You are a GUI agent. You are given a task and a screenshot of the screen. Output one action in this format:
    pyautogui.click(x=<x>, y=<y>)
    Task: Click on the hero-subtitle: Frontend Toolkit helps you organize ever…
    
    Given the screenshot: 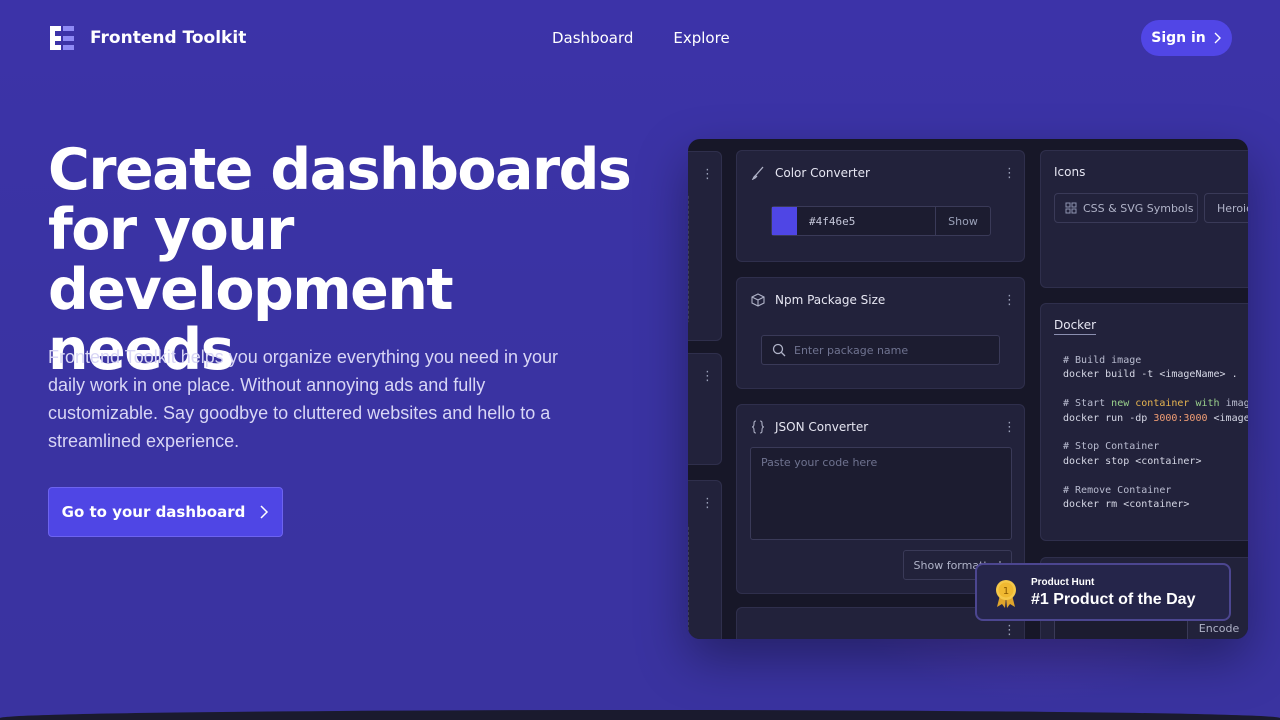 What is the action you would take?
    pyautogui.click(x=303, y=399)
    